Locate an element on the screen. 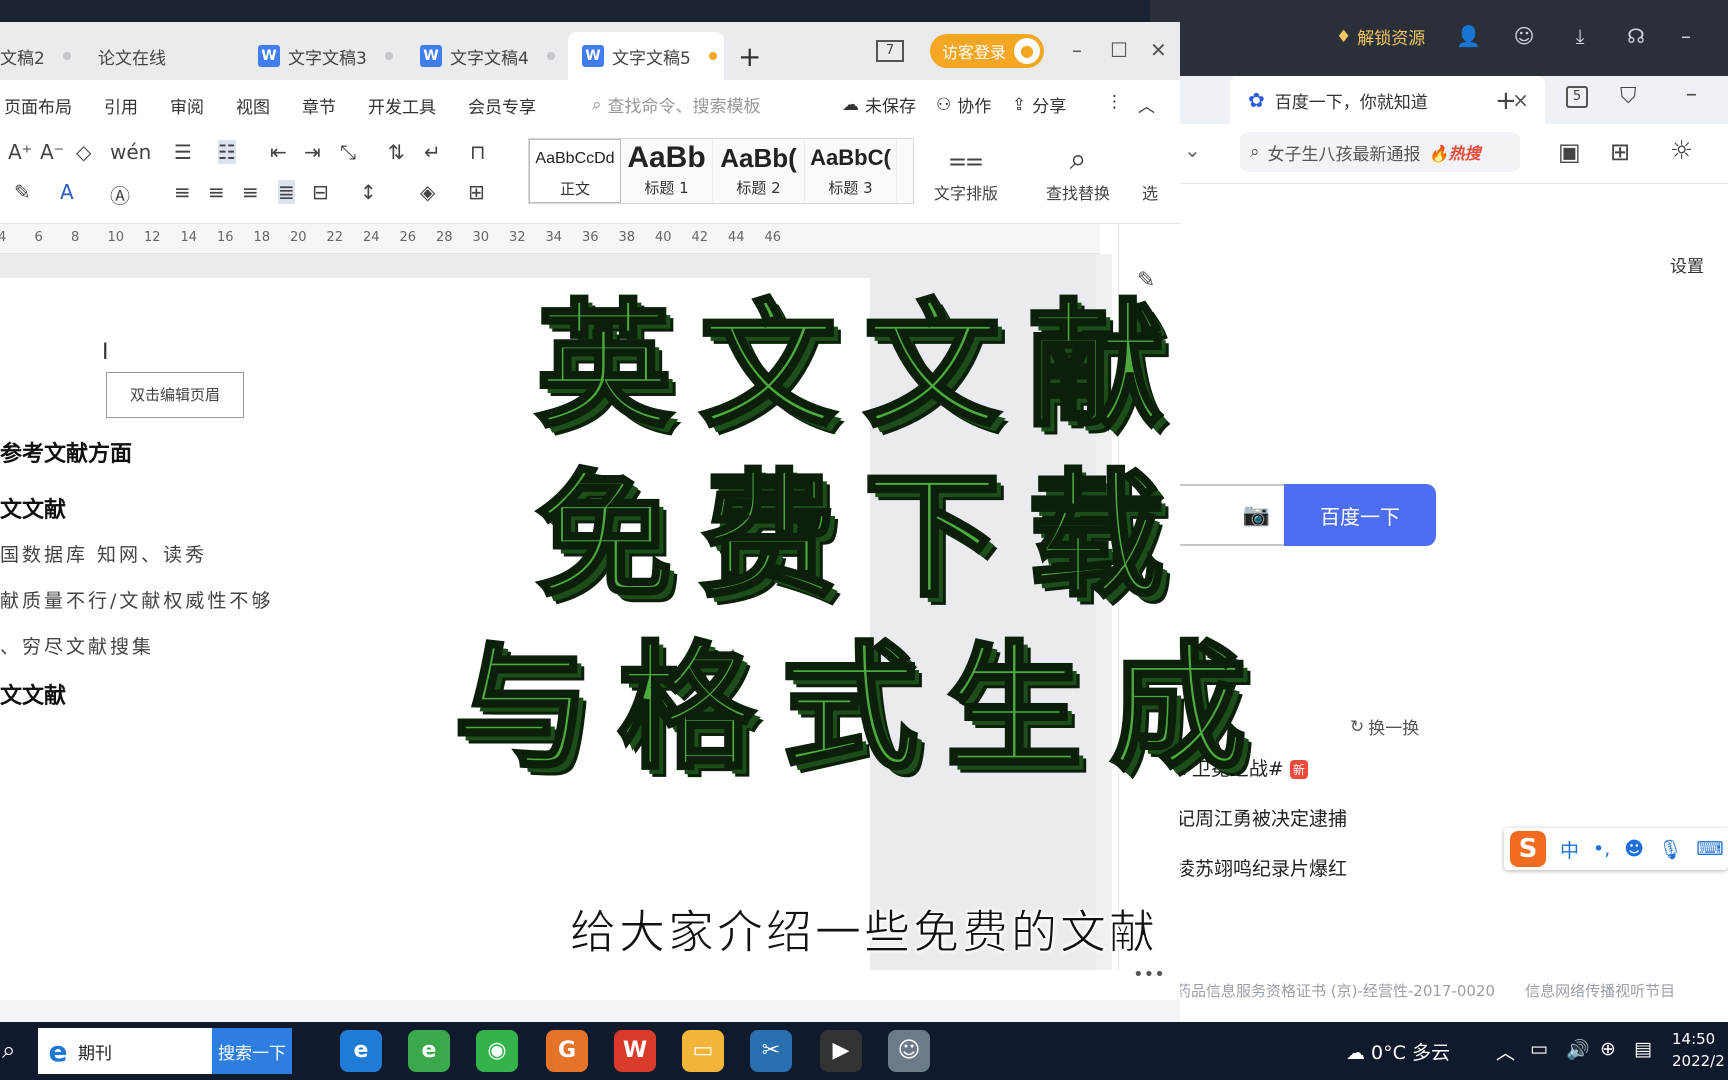  sogou-ime-bar: S 中 •, ☻ 🎙 ⌨ is located at coordinates (1616, 849).